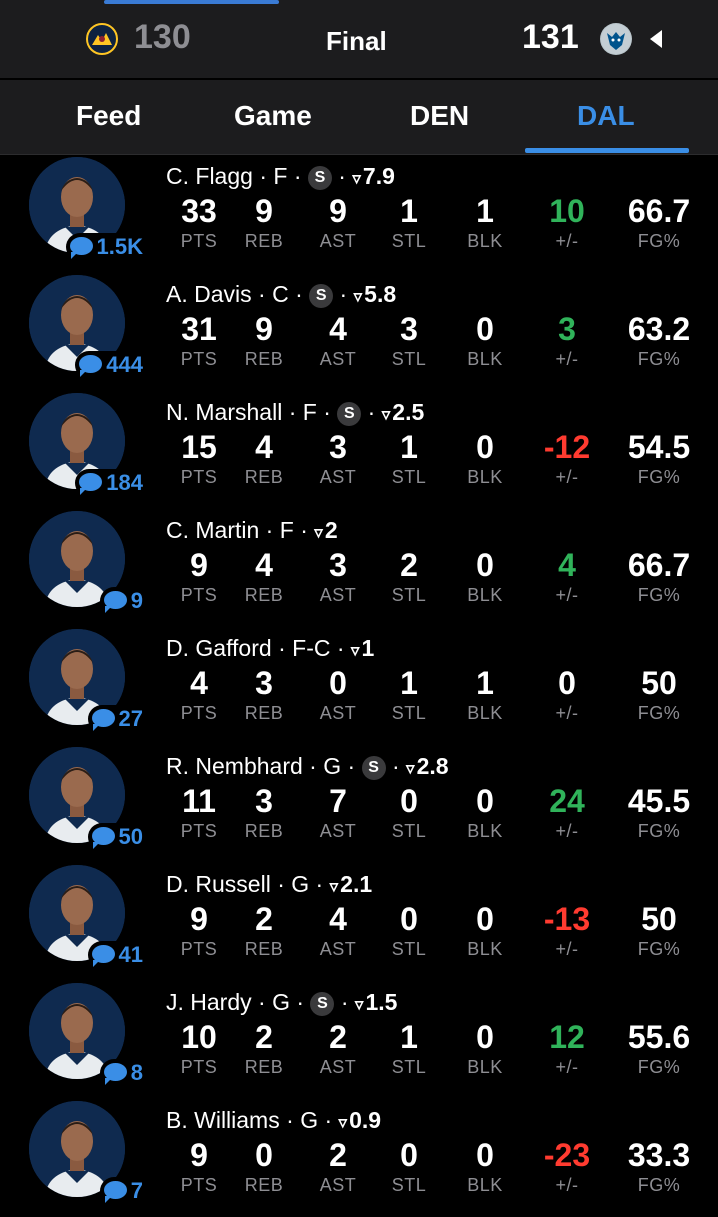  Describe the element at coordinates (567, 447) in the screenshot. I see `stat-pm-value: -12` at that location.